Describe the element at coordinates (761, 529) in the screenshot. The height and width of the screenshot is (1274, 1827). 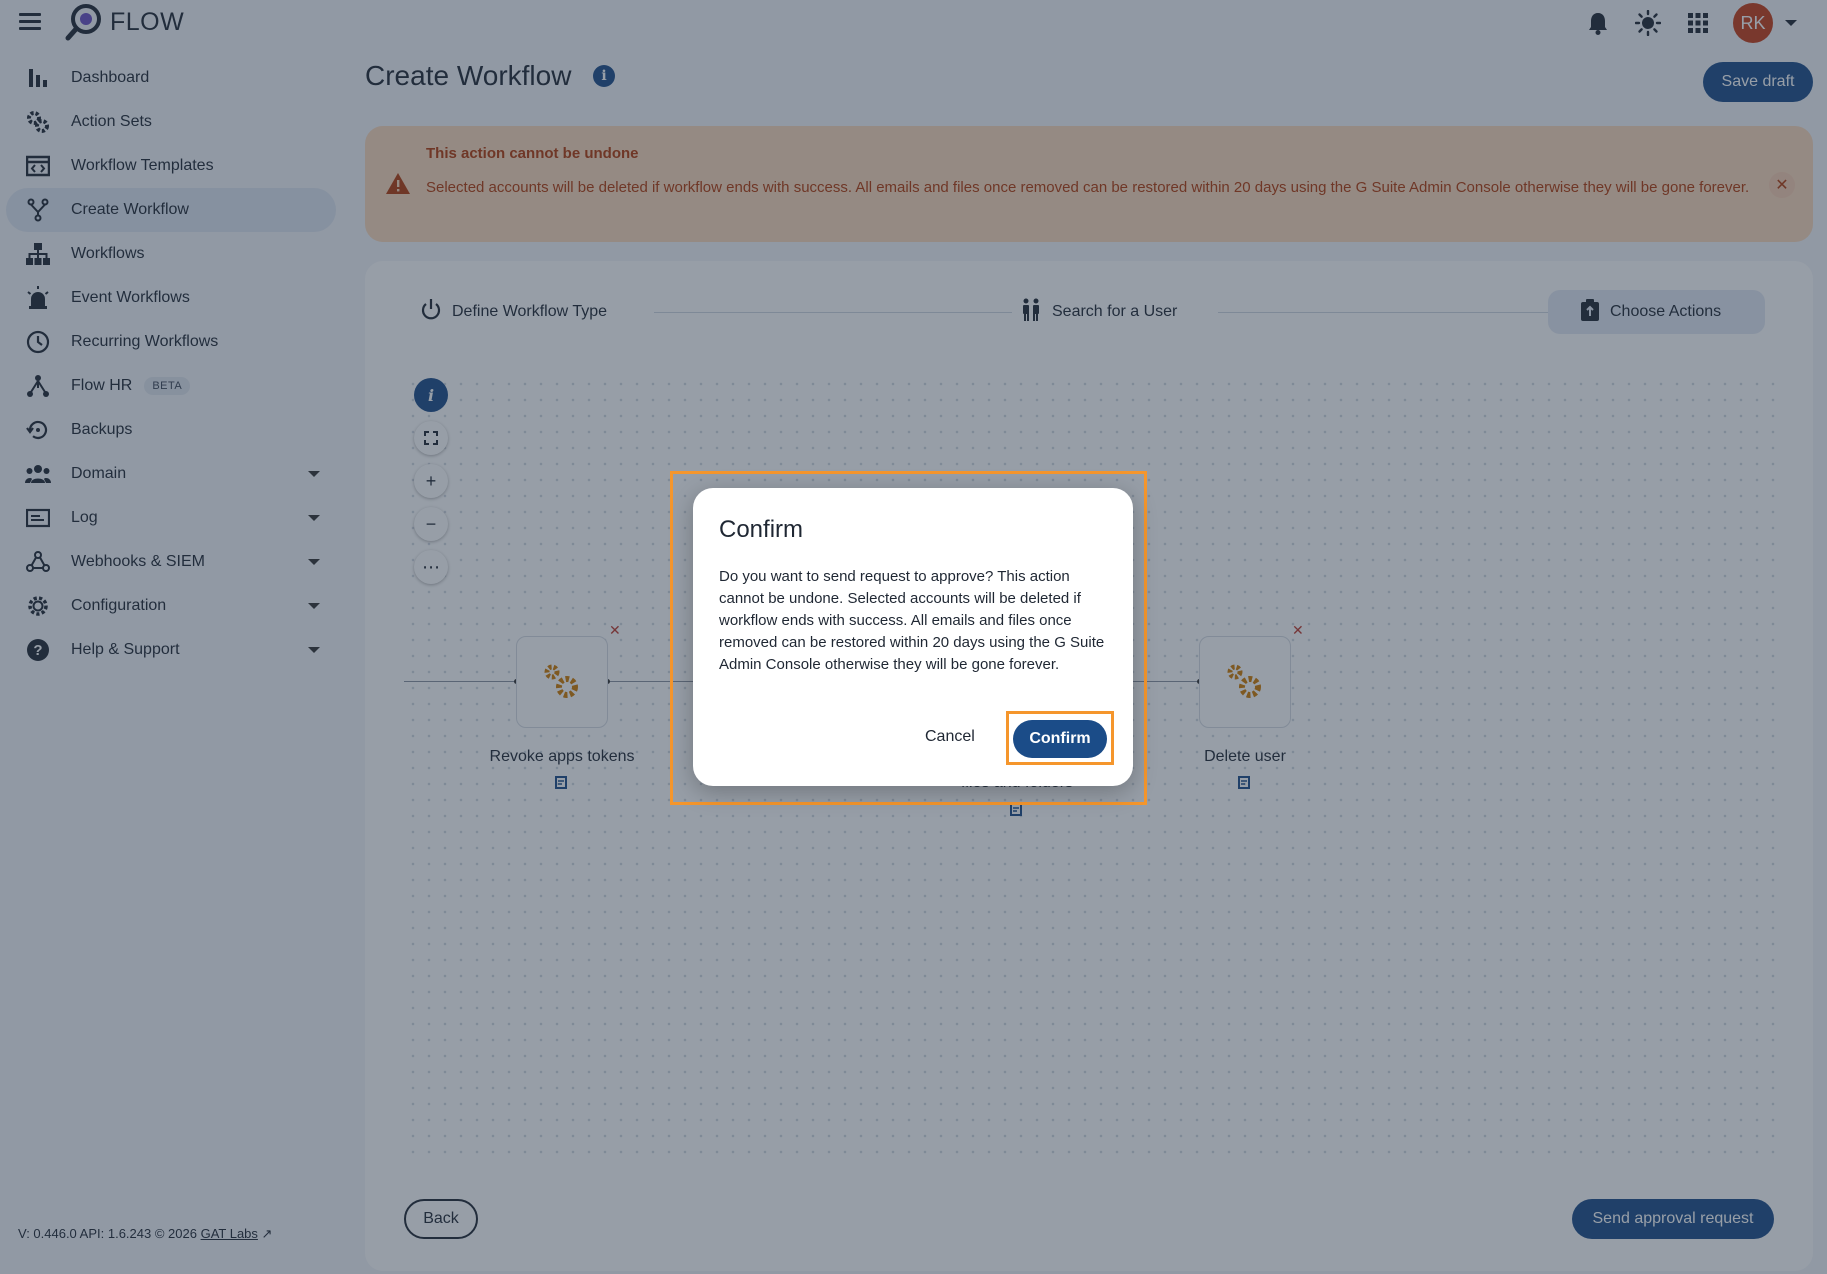
I see `dialog-title: Confirm` at that location.